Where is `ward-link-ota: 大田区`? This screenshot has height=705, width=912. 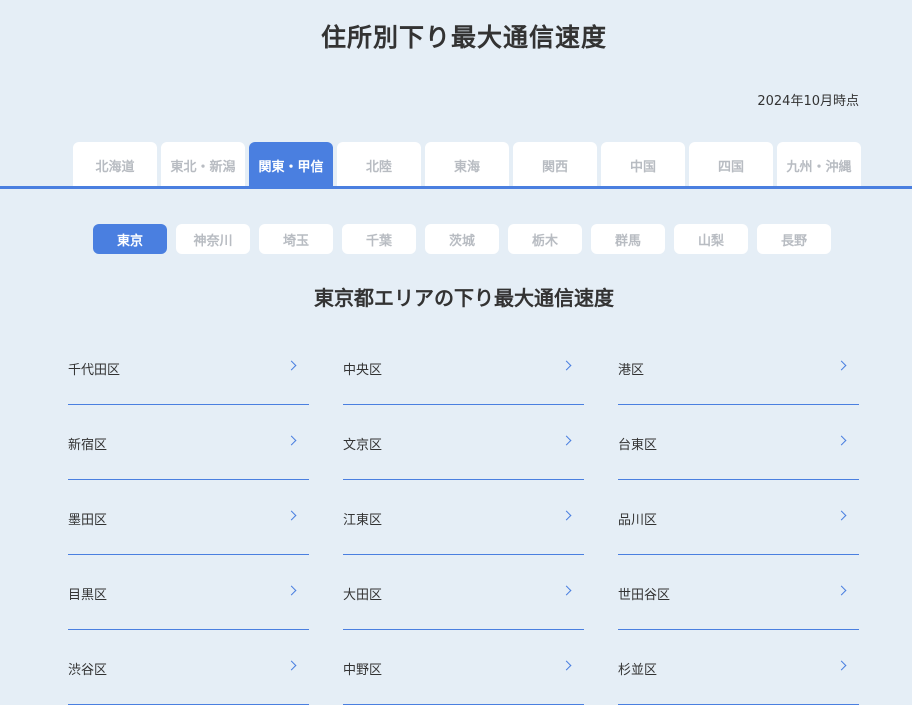
ward-link-ota: 大田区 is located at coordinates (463, 592).